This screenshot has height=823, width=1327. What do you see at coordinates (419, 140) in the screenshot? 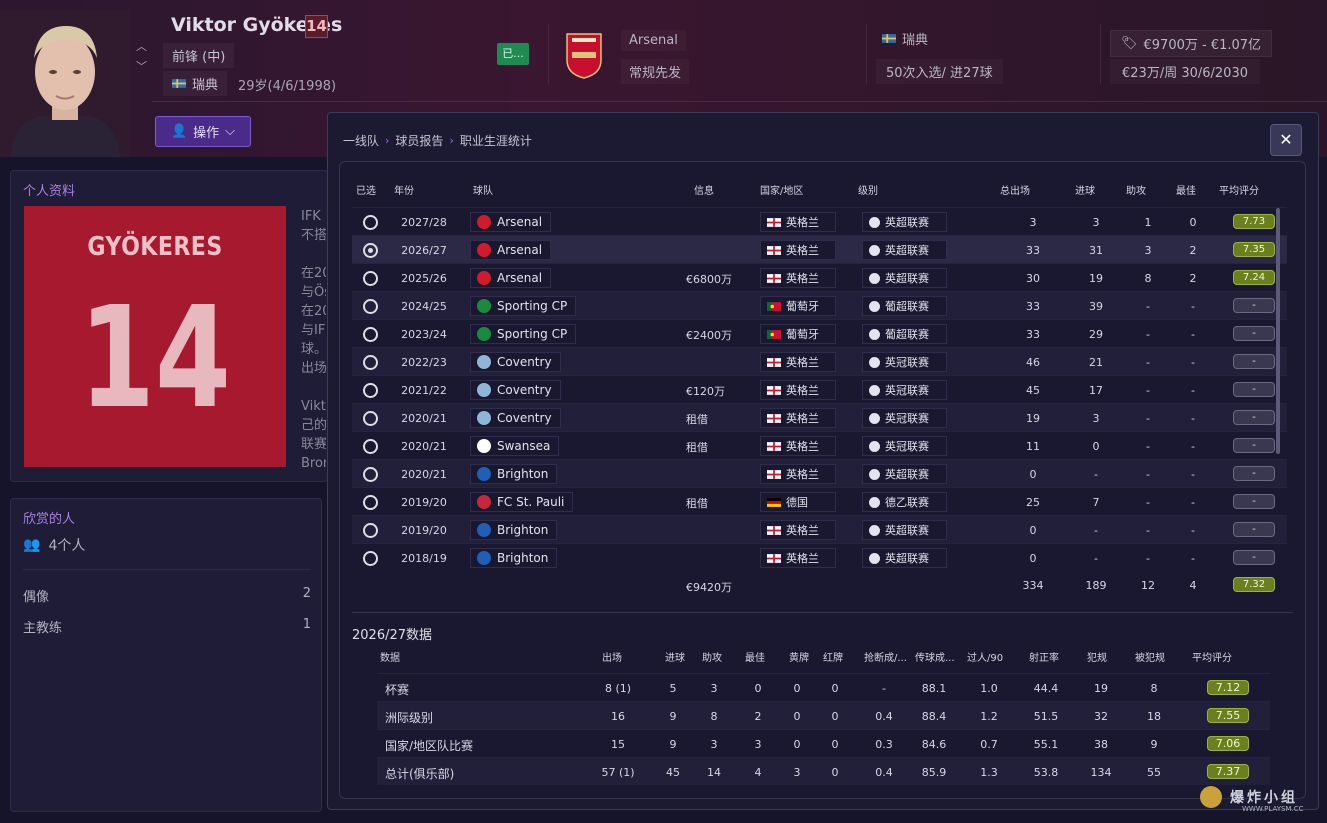
I see `breadcrumb-player-report: 球员报告` at bounding box center [419, 140].